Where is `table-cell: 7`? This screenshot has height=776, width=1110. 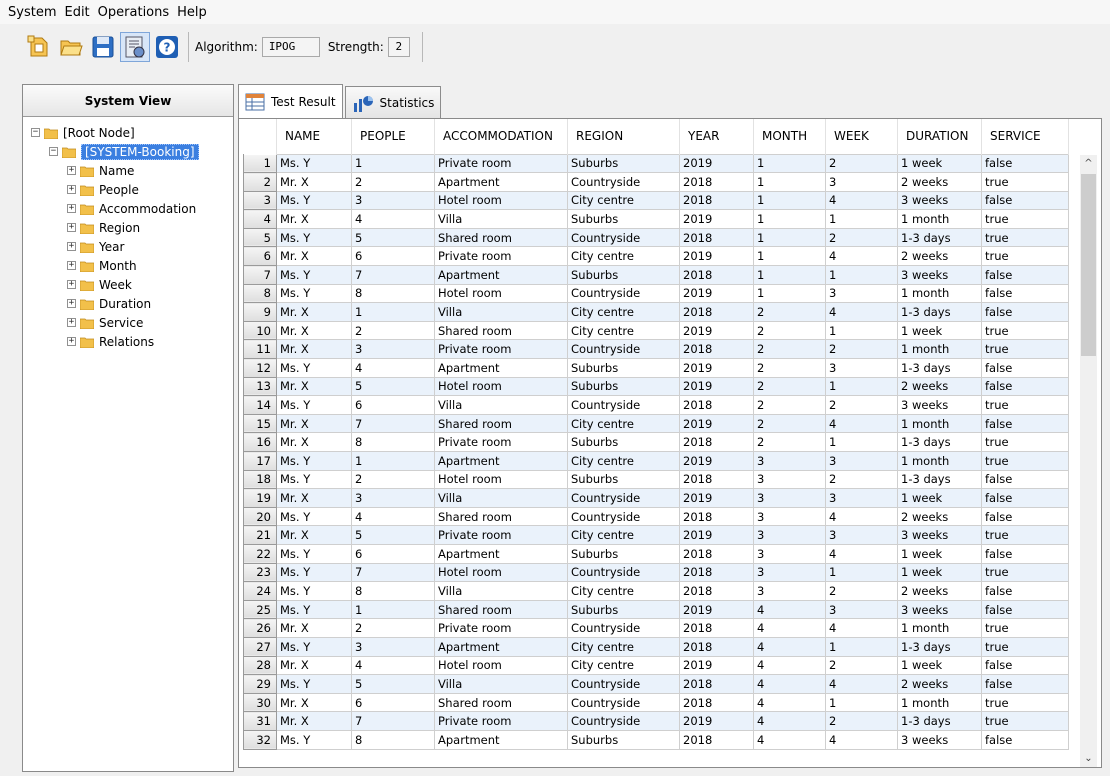 table-cell: 7 is located at coordinates (393, 423).